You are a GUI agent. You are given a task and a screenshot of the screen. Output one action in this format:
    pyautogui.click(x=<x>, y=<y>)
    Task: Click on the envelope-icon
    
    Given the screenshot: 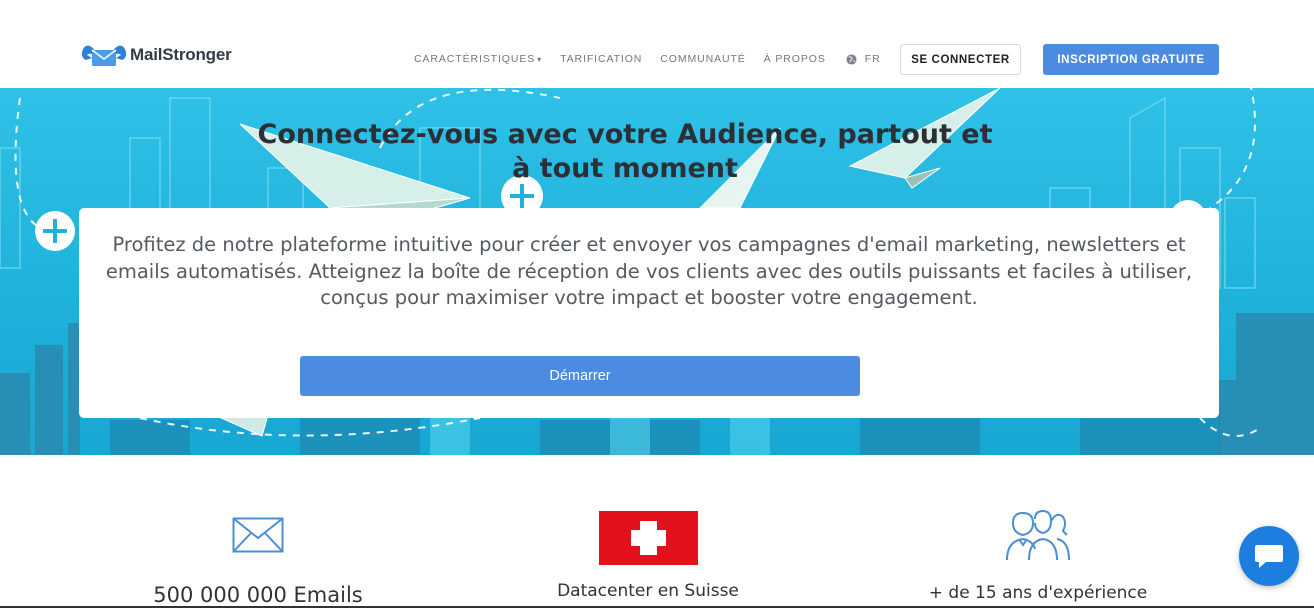 What is the action you would take?
    pyautogui.click(x=258, y=535)
    